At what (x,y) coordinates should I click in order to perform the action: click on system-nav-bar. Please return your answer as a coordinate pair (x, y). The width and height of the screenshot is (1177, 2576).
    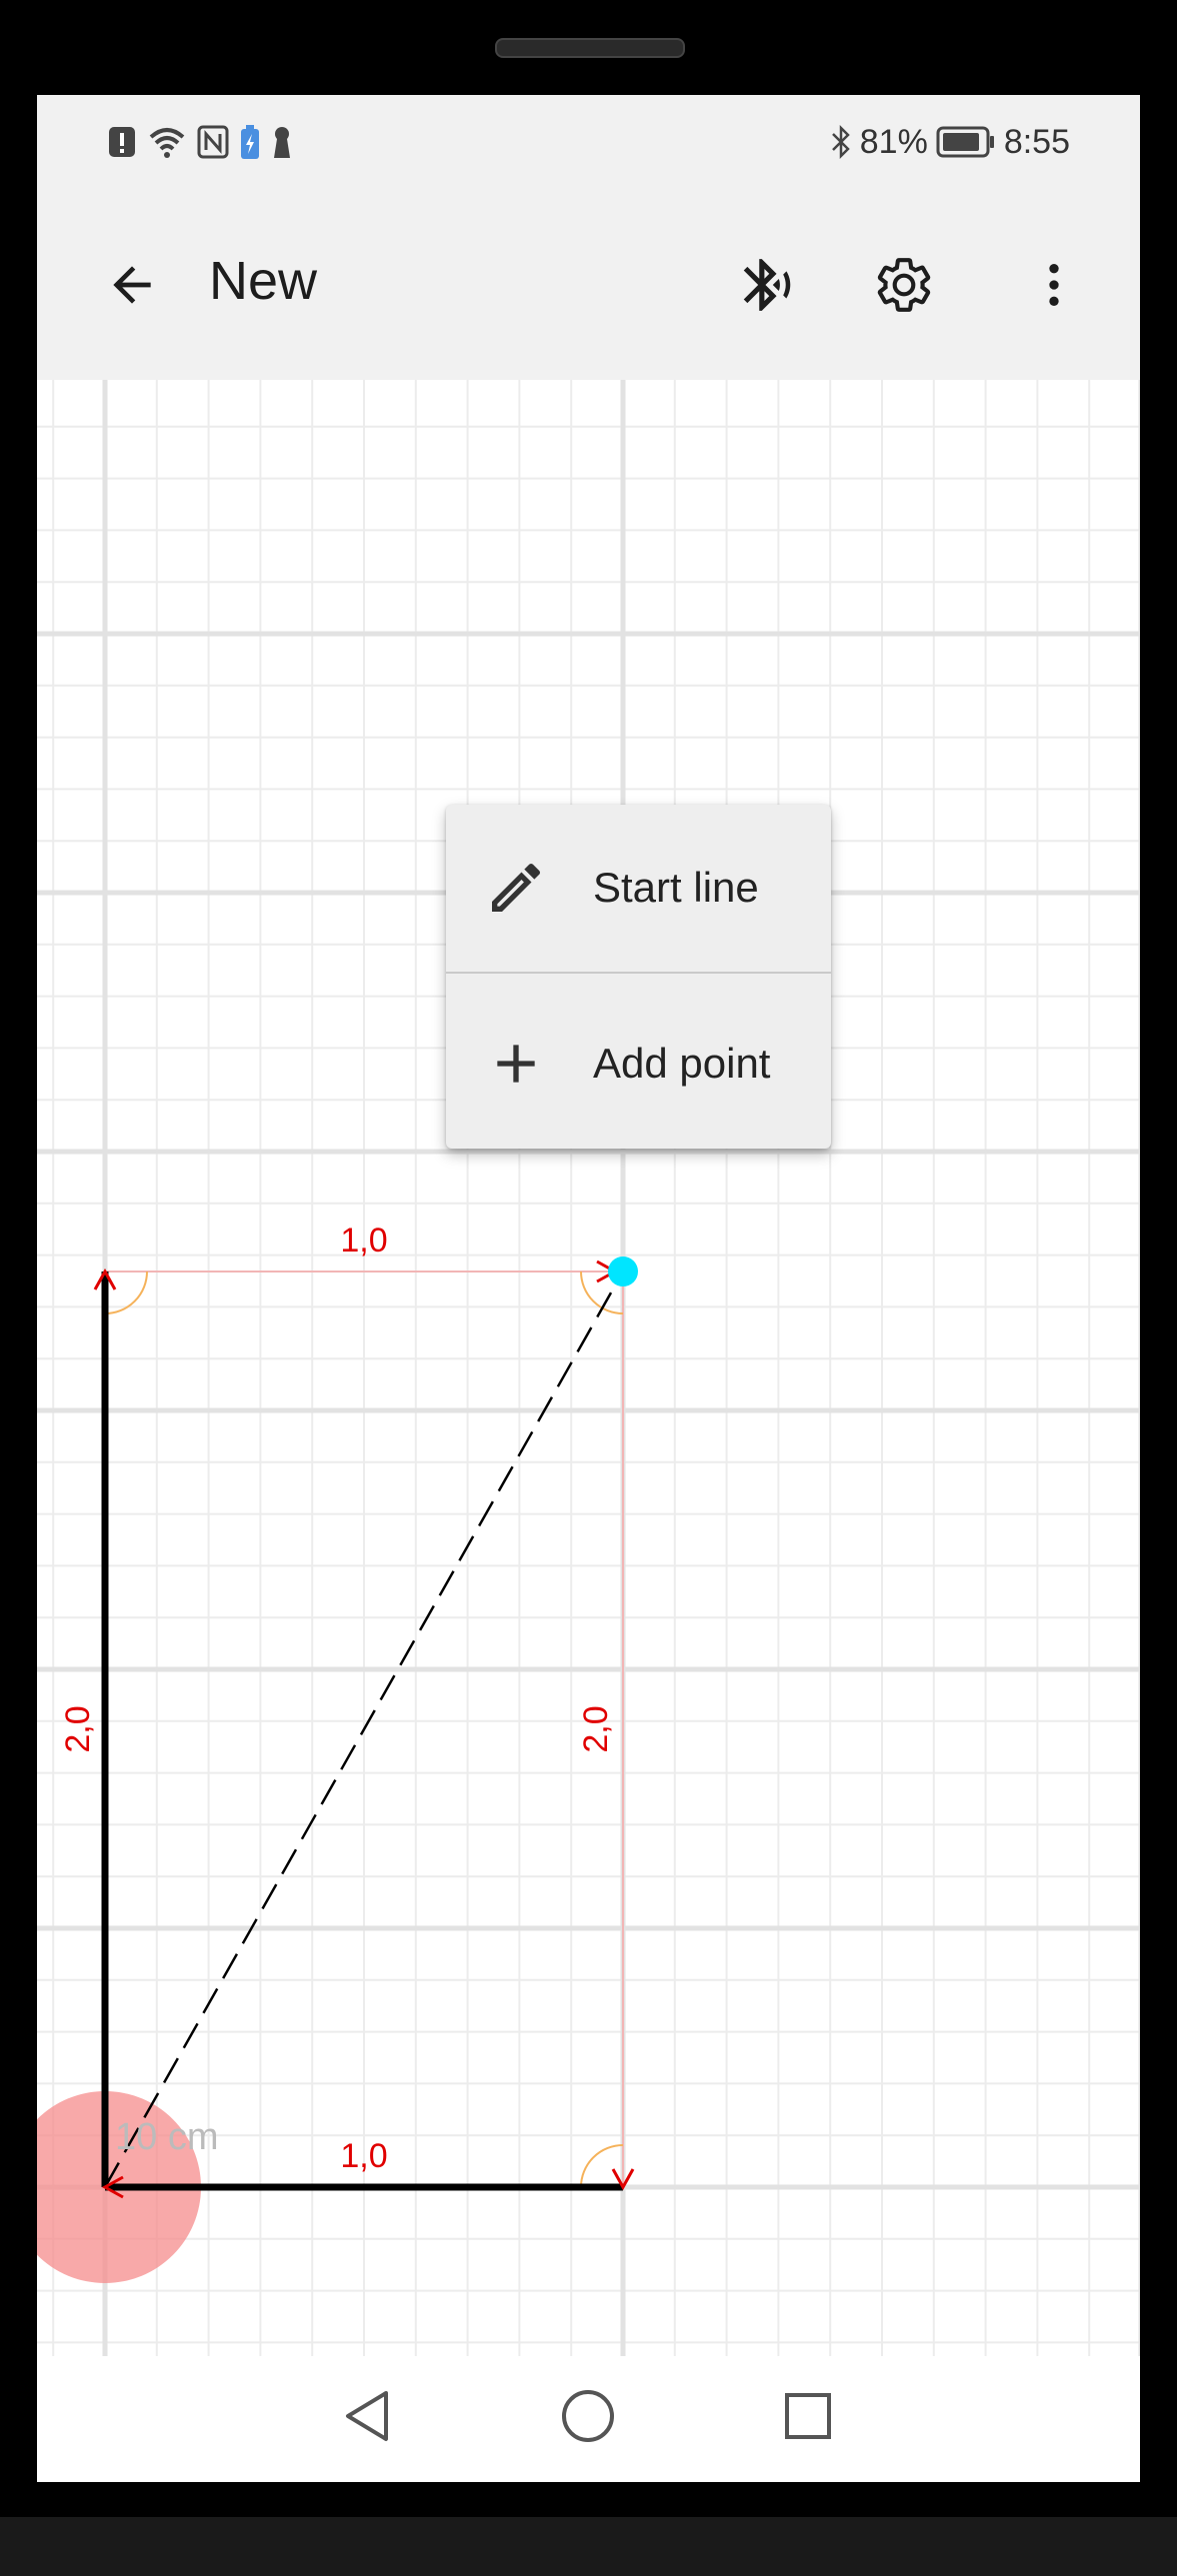
    Looking at the image, I should click on (588, 2419).